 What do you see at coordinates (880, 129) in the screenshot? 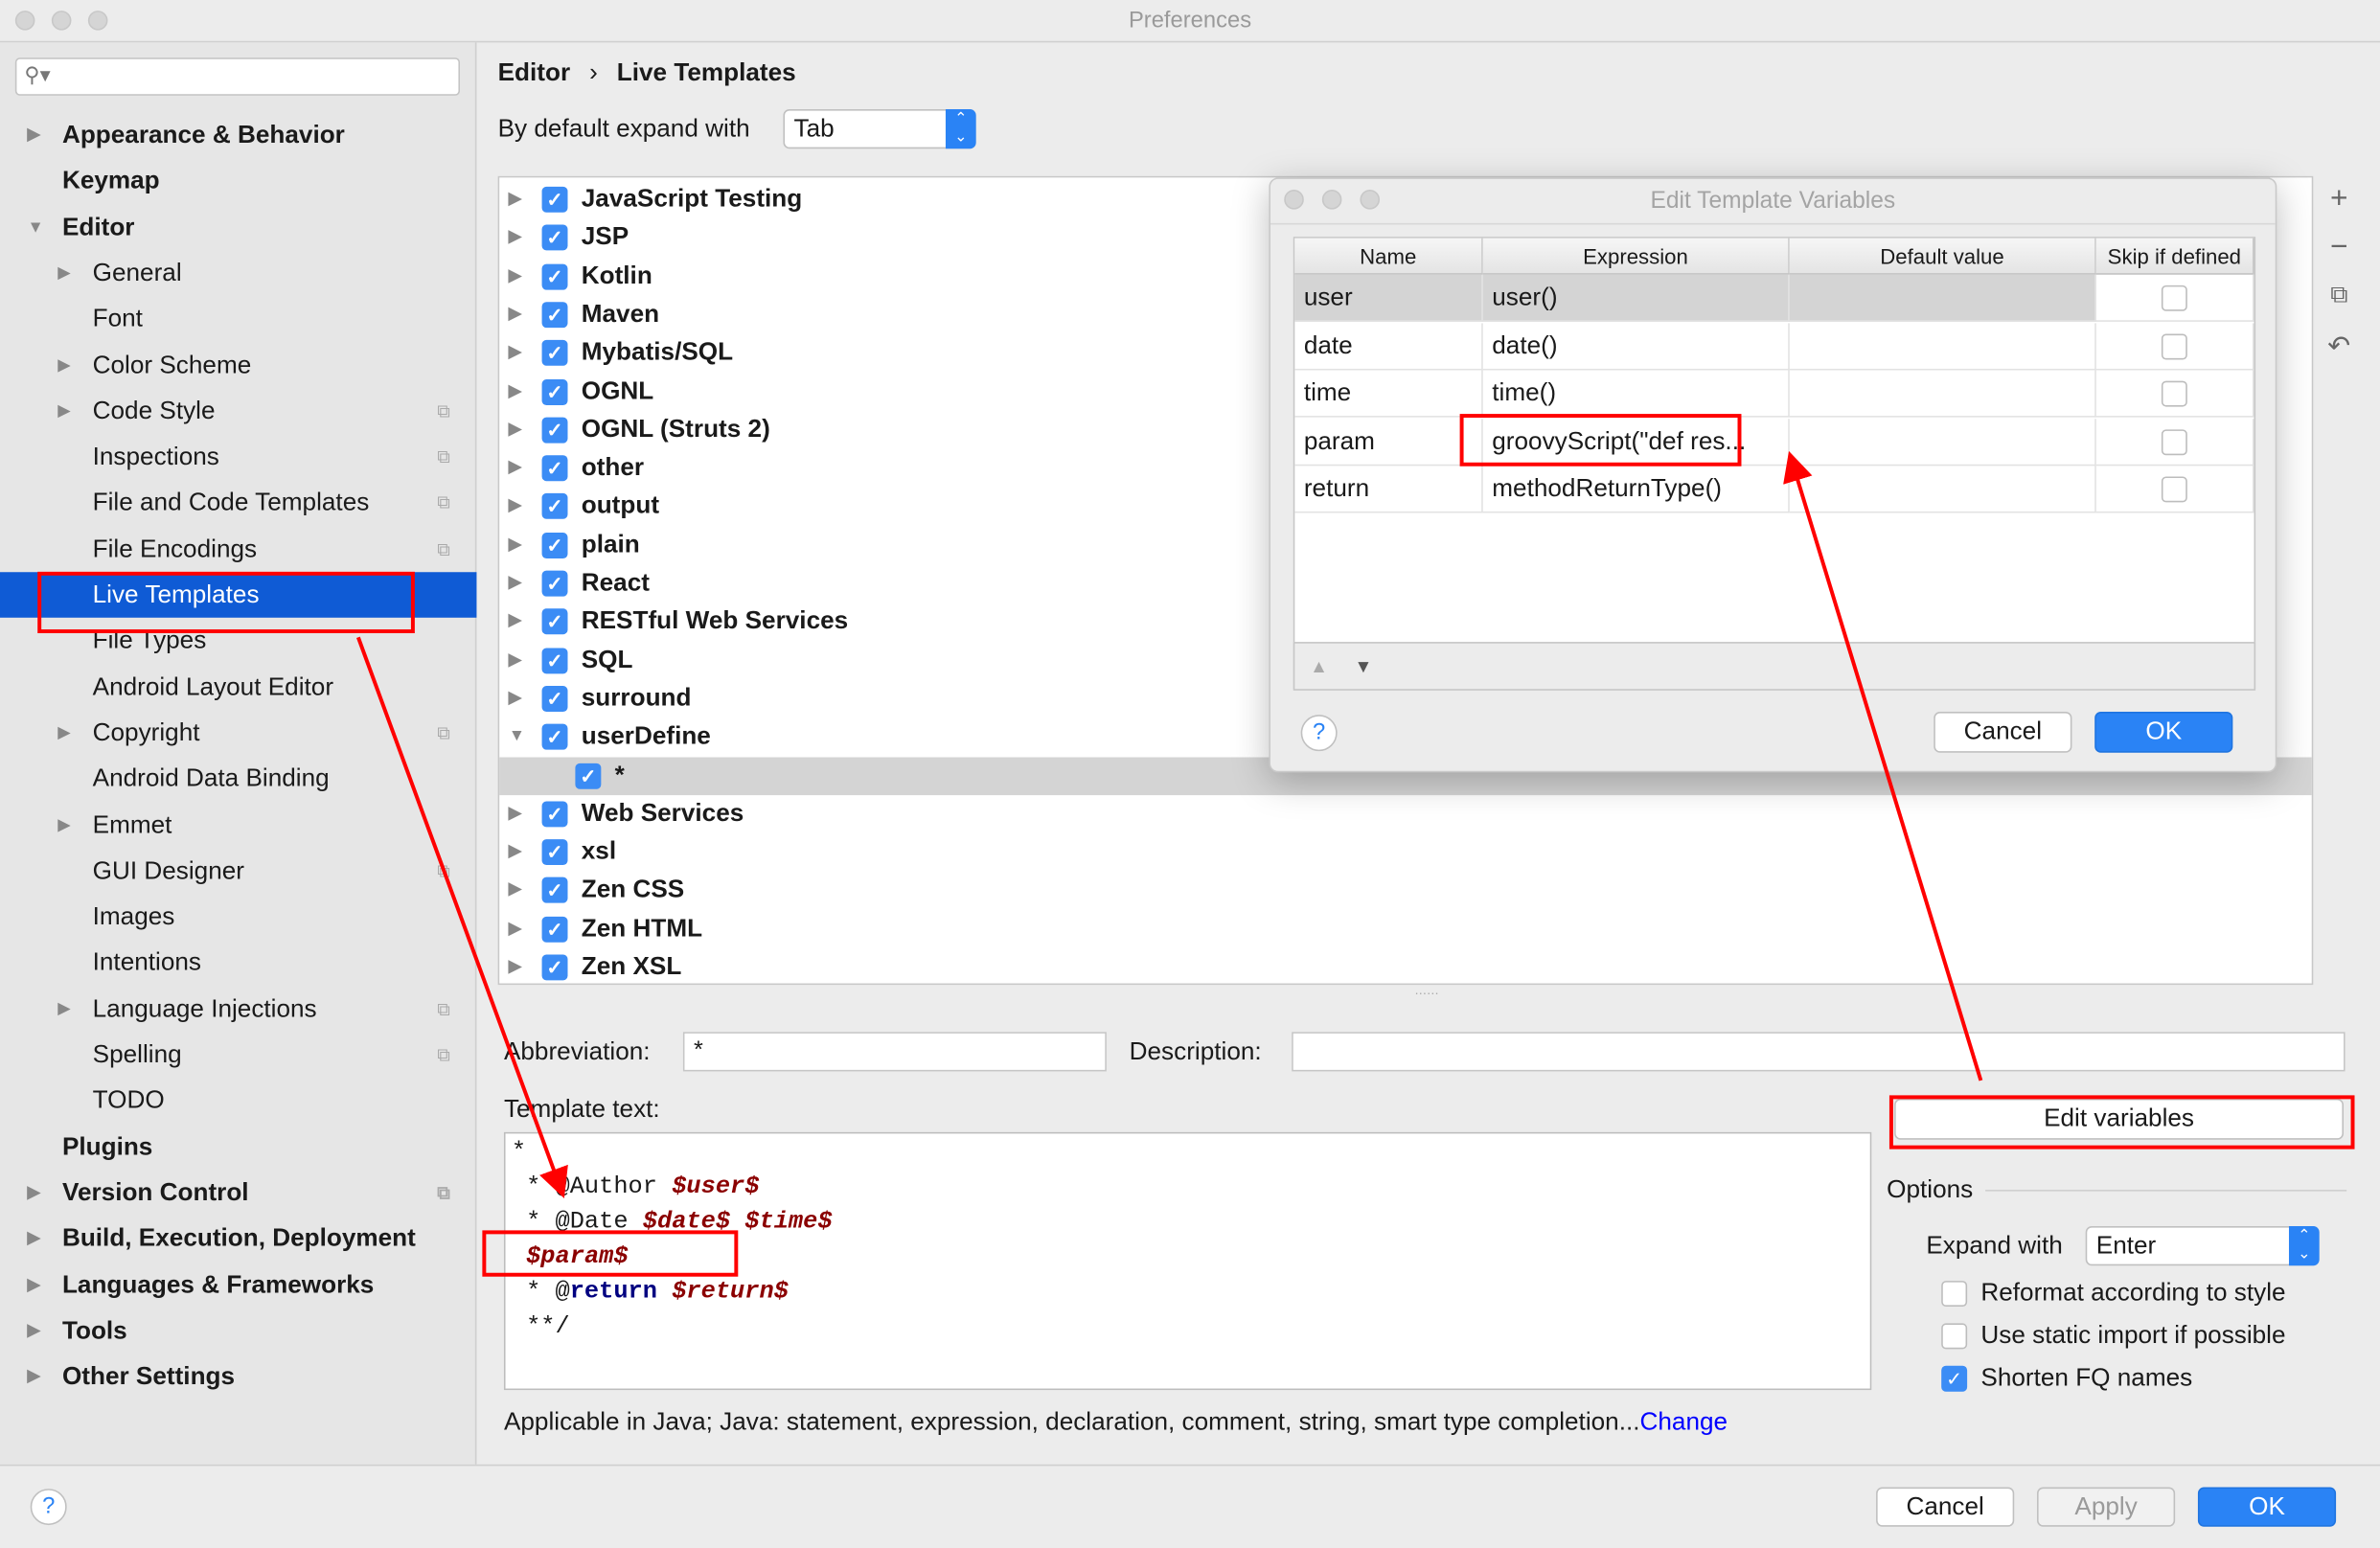
I see `default-expand-select: Tab ⌃ ⌄` at bounding box center [880, 129].